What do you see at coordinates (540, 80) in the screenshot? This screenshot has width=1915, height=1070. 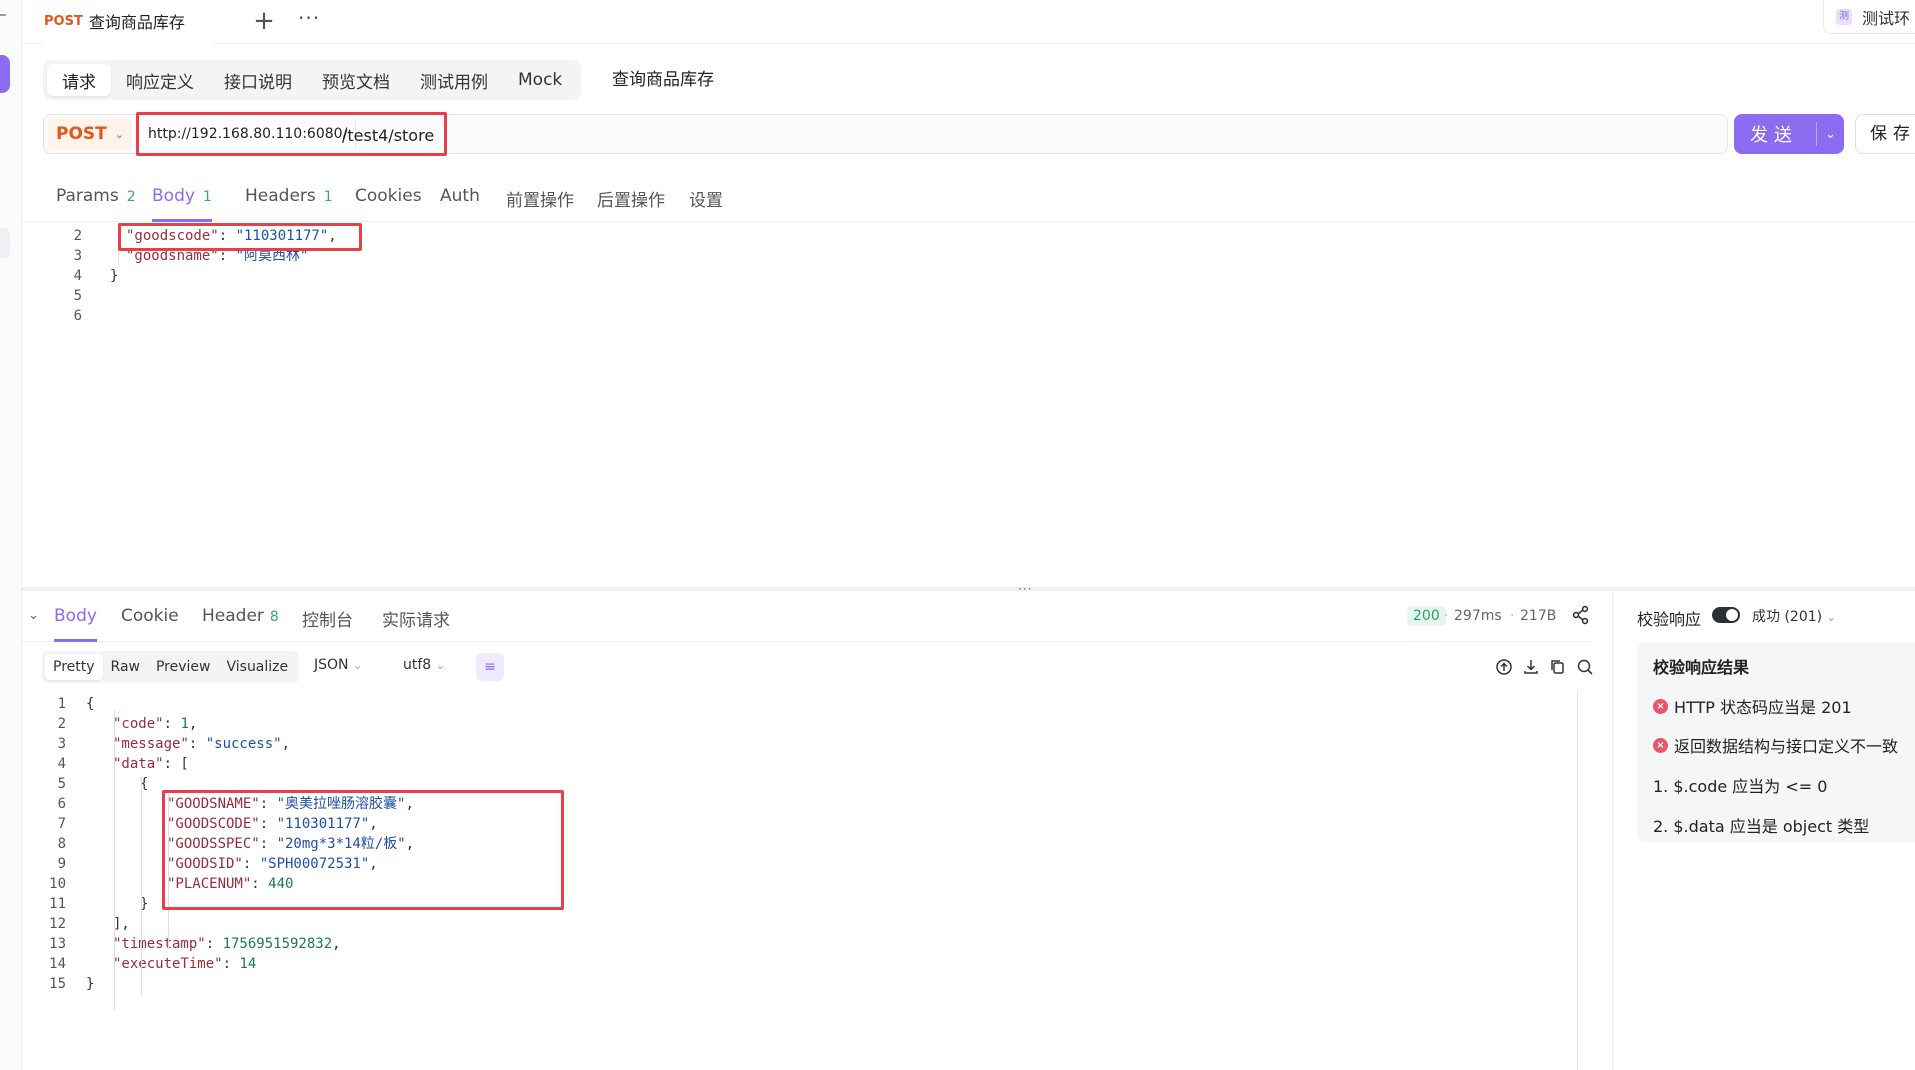 I see `section-tab-mock: Mock` at bounding box center [540, 80].